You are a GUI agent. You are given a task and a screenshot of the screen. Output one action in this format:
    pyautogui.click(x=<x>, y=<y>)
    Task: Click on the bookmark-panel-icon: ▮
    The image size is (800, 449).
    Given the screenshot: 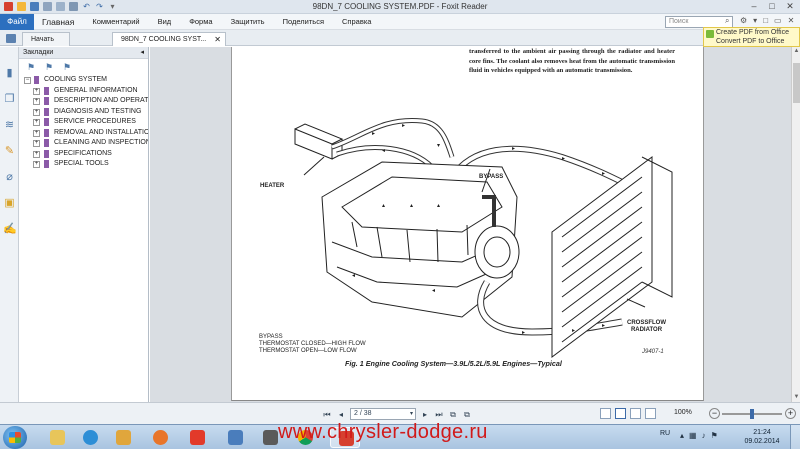 What is the action you would take?
    pyautogui.click(x=9, y=73)
    